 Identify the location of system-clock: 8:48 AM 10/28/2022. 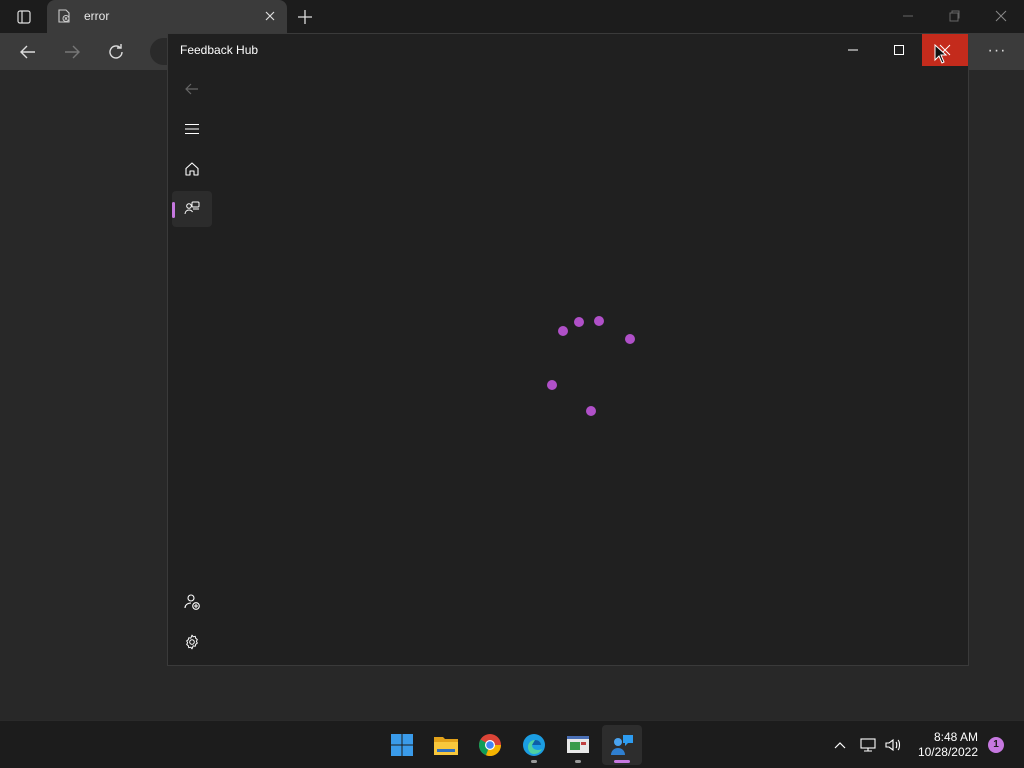
(944, 745).